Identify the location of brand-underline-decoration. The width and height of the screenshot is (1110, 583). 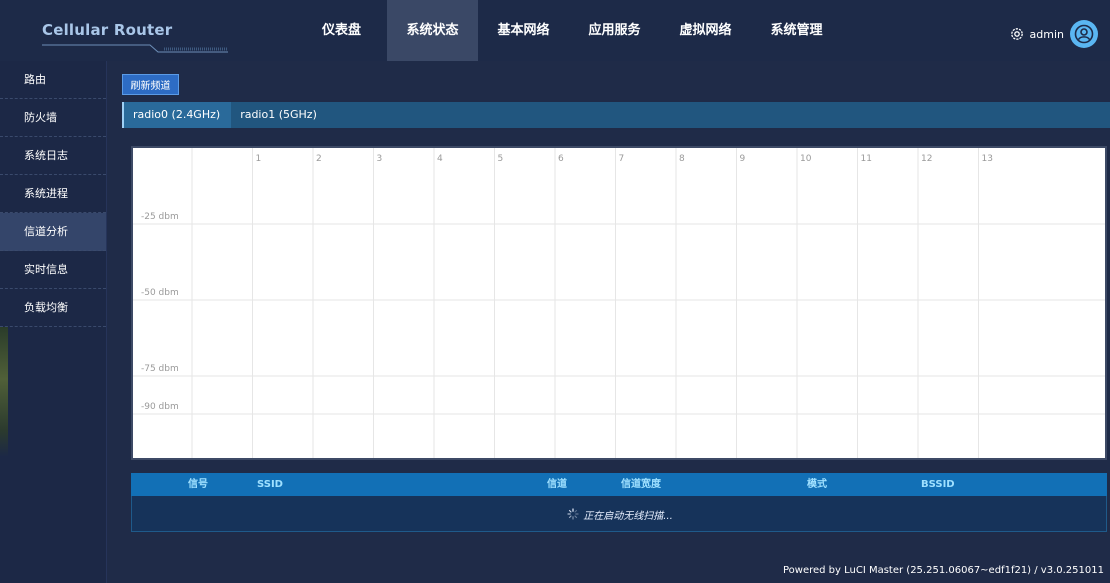
(135, 48).